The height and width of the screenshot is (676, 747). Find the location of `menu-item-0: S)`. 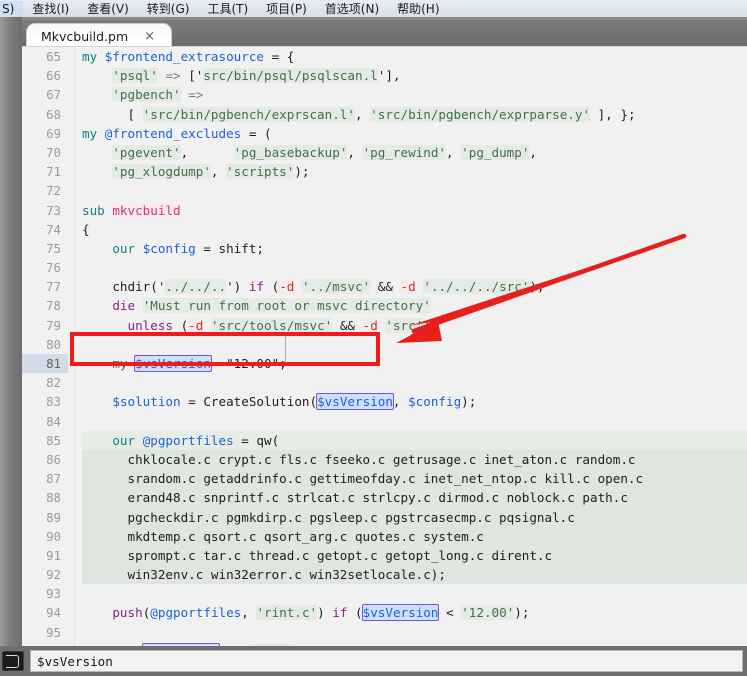

menu-item-0: S) is located at coordinates (12, 8).